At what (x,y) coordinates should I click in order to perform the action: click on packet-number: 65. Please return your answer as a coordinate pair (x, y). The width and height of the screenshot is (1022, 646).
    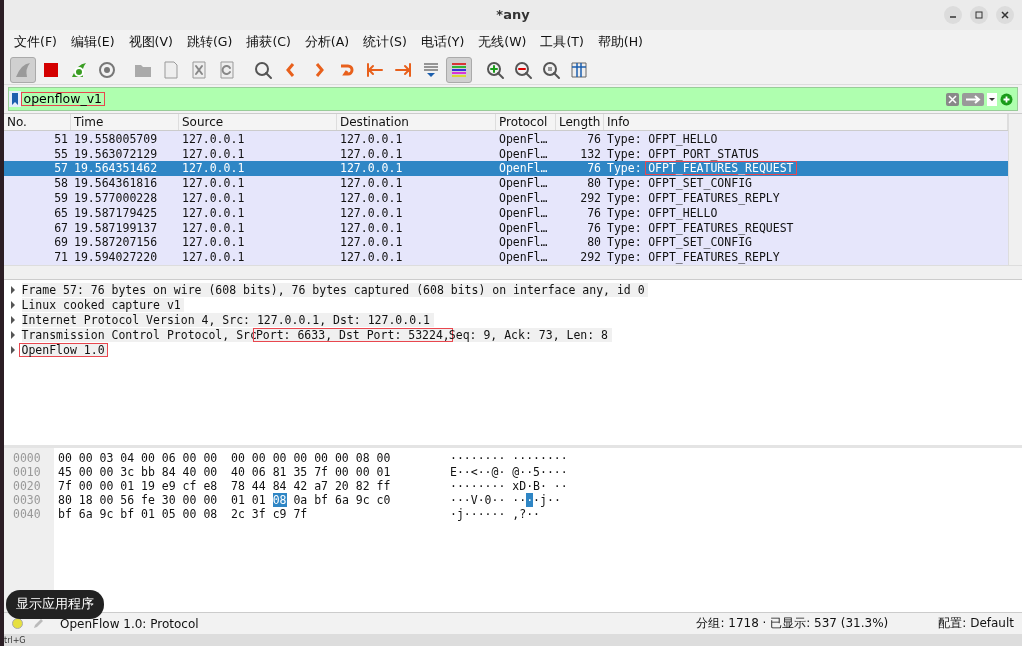
    Looking at the image, I should click on (61, 212).